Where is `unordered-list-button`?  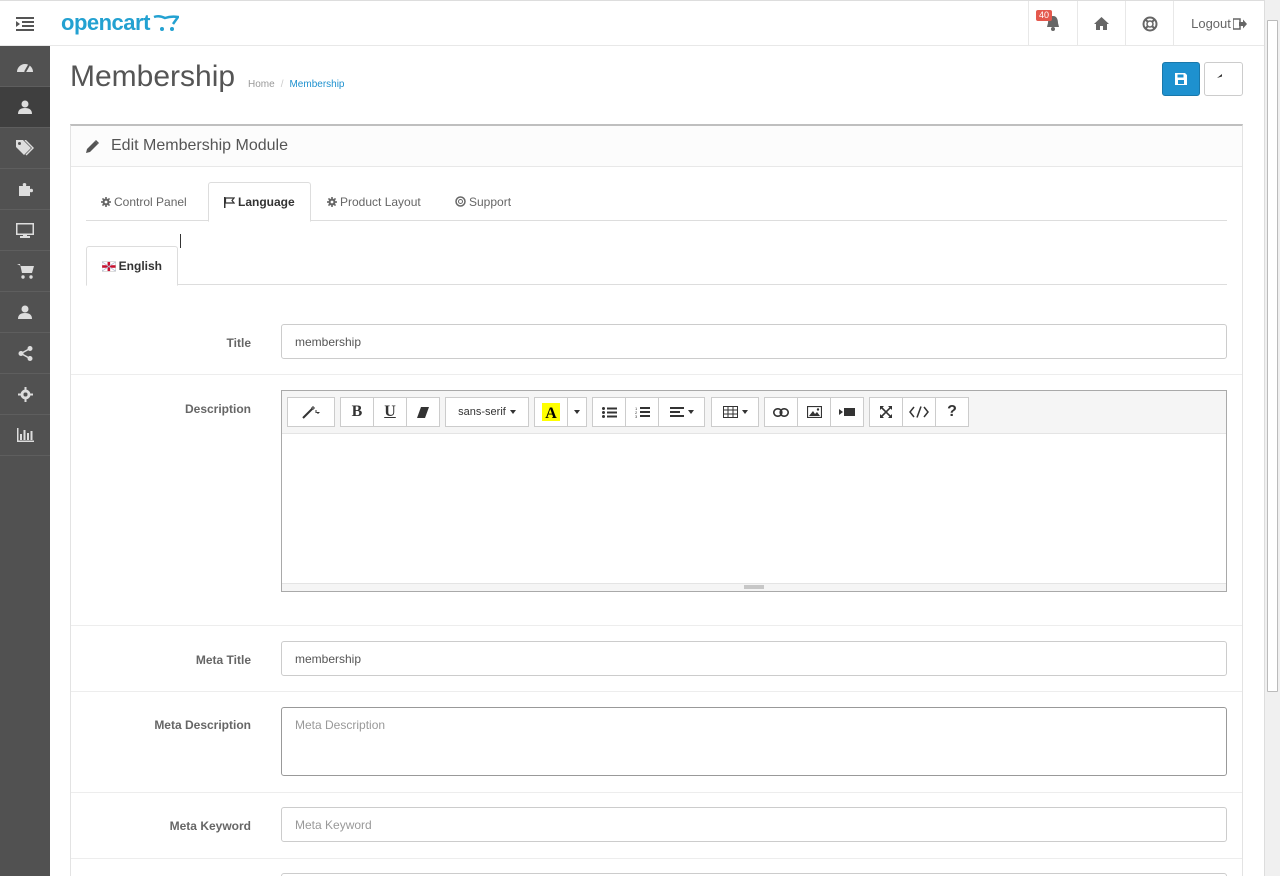
unordered-list-button is located at coordinates (609, 412).